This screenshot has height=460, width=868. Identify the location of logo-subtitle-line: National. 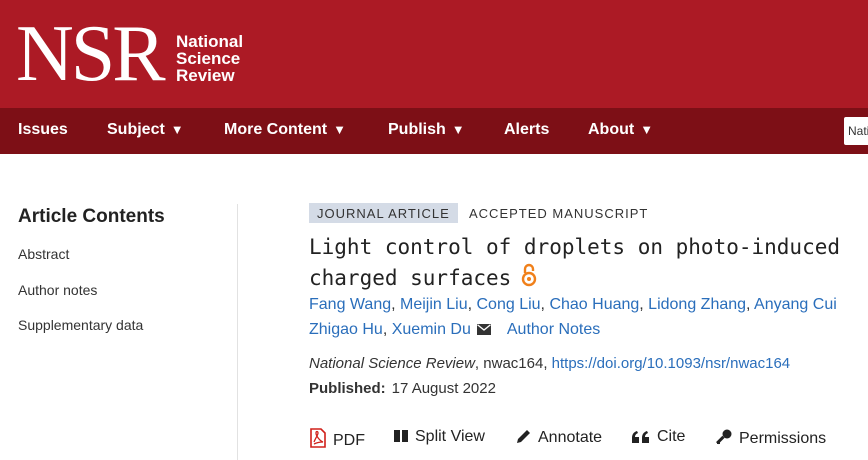
(210, 41).